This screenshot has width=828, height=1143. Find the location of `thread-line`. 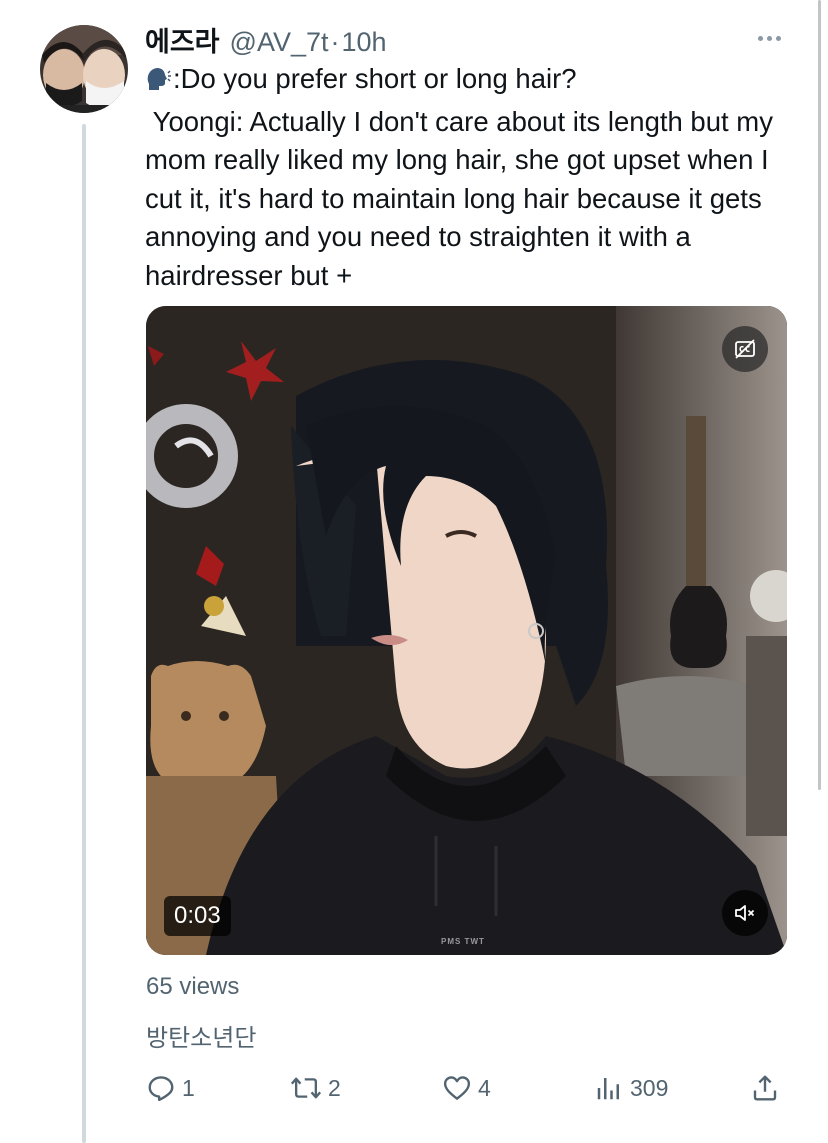

thread-line is located at coordinates (84, 633).